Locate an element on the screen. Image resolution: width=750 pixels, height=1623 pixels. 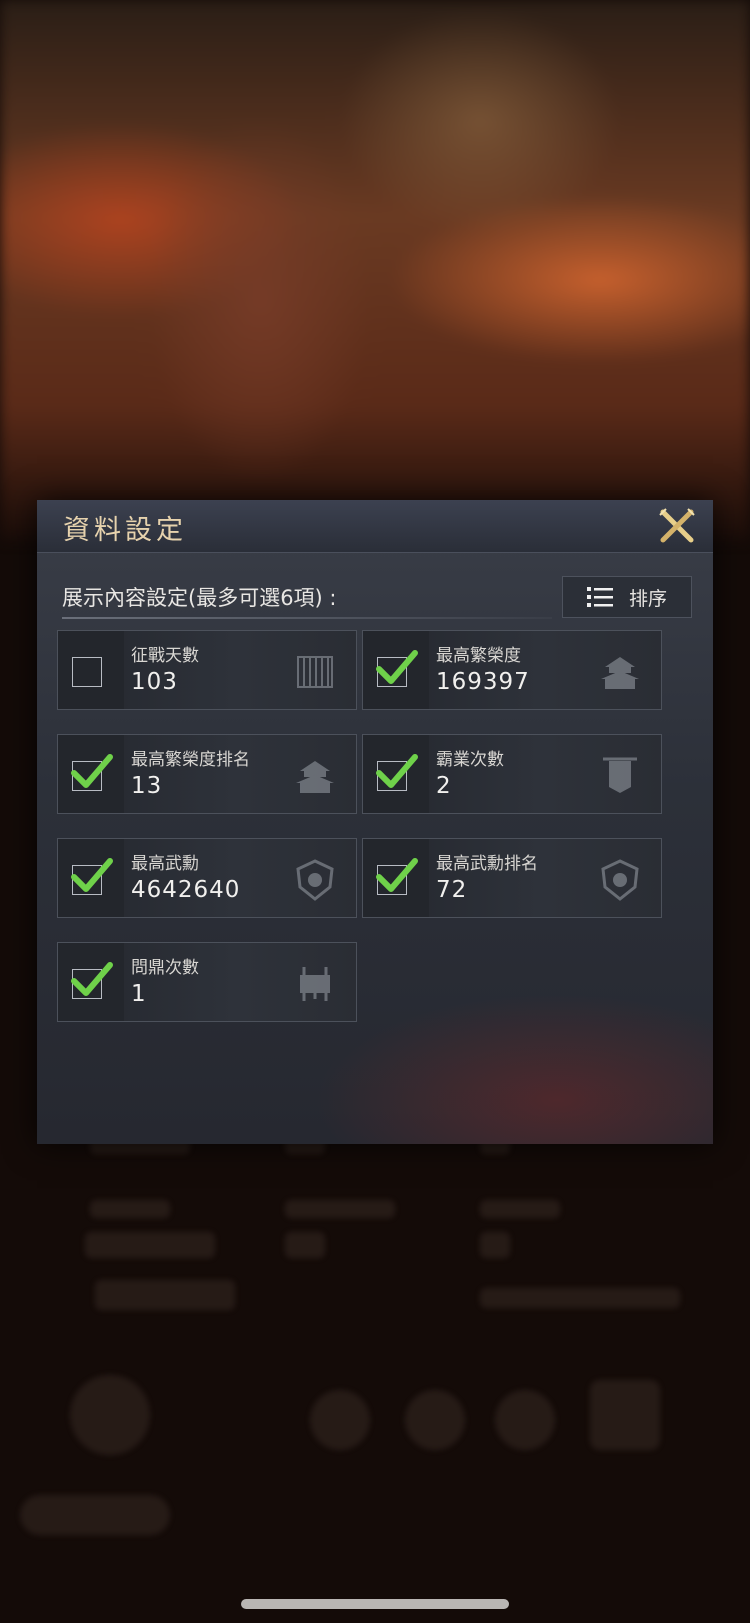
section-label: 展示內容設定(最多可選6項) : is located at coordinates (199, 598).